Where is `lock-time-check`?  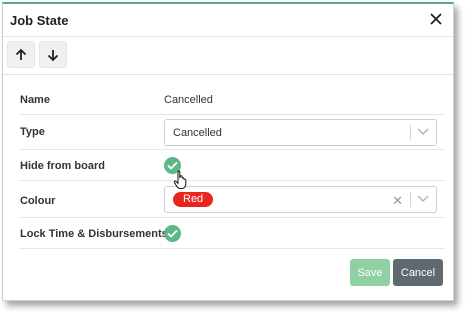 lock-time-check is located at coordinates (172, 233).